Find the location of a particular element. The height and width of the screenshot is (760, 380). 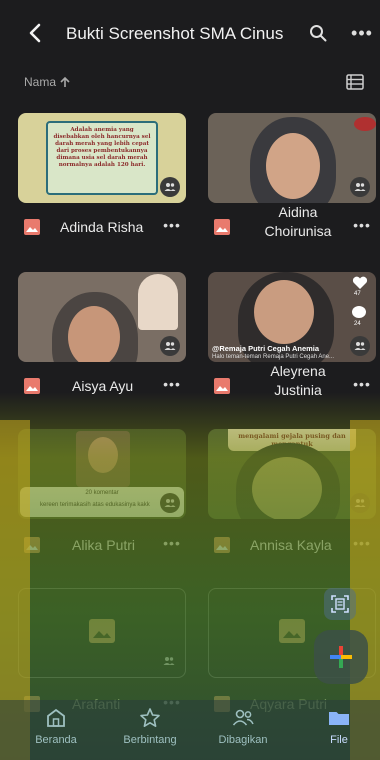

illustration-shape is located at coordinates (158, 302).